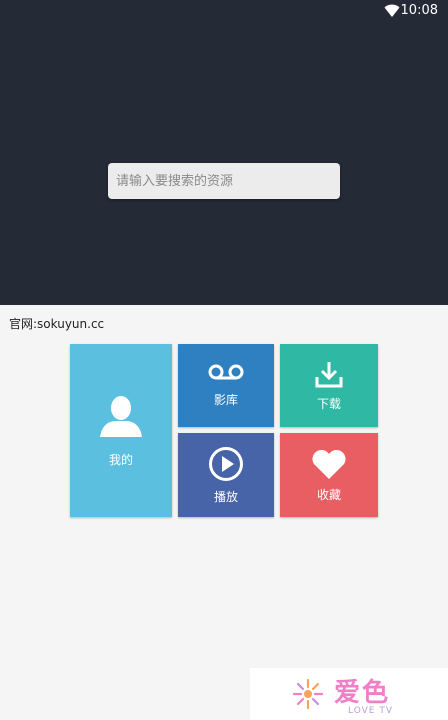 The height and width of the screenshot is (720, 448). I want to click on status-bar: 10:08, so click(224, 12).